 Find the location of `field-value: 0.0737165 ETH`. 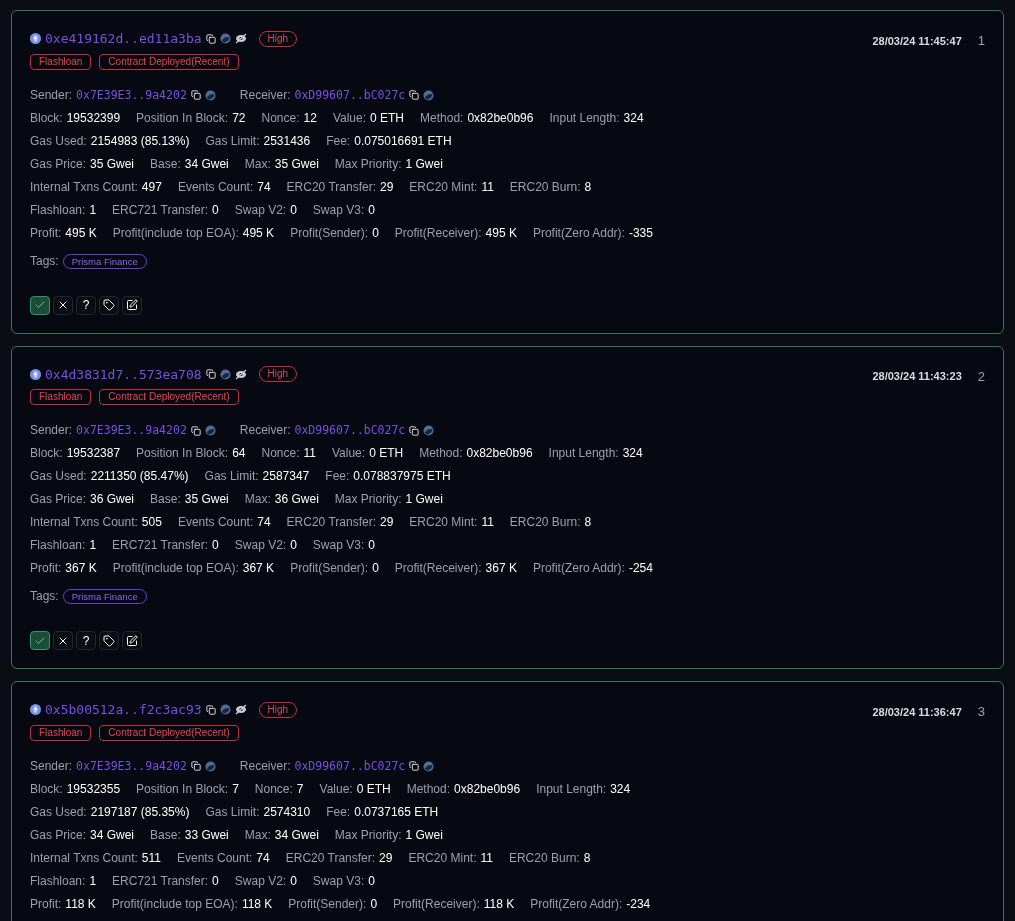

field-value: 0.0737165 ETH is located at coordinates (396, 812).